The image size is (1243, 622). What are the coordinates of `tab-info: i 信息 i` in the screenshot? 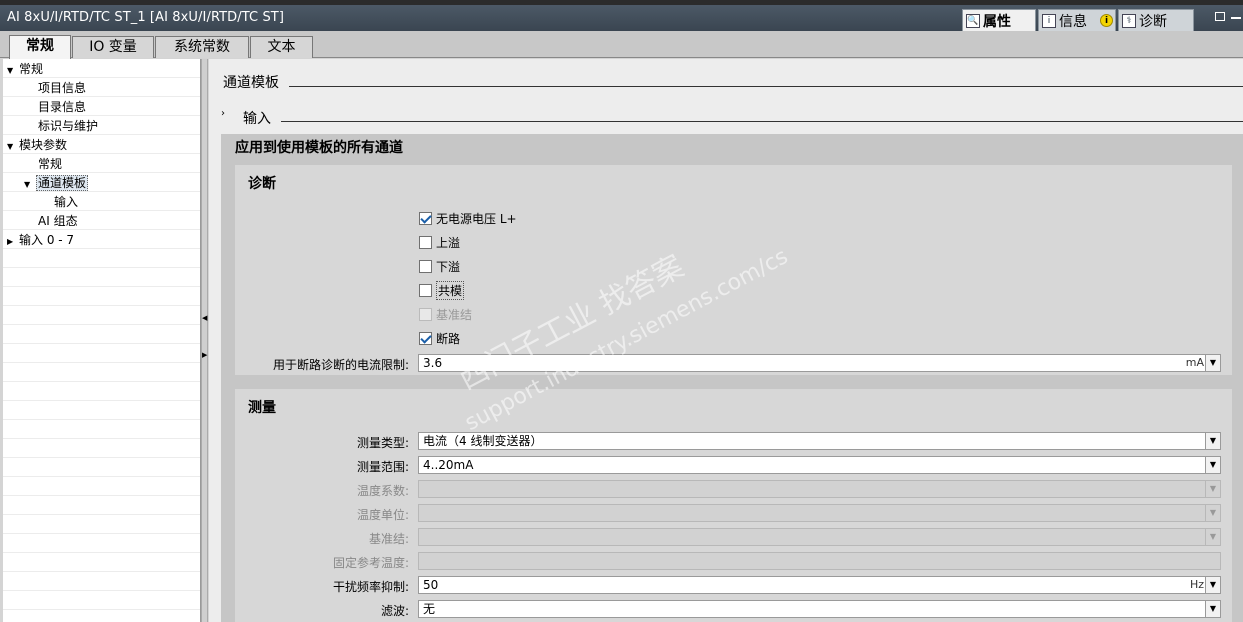 It's located at (1077, 20).